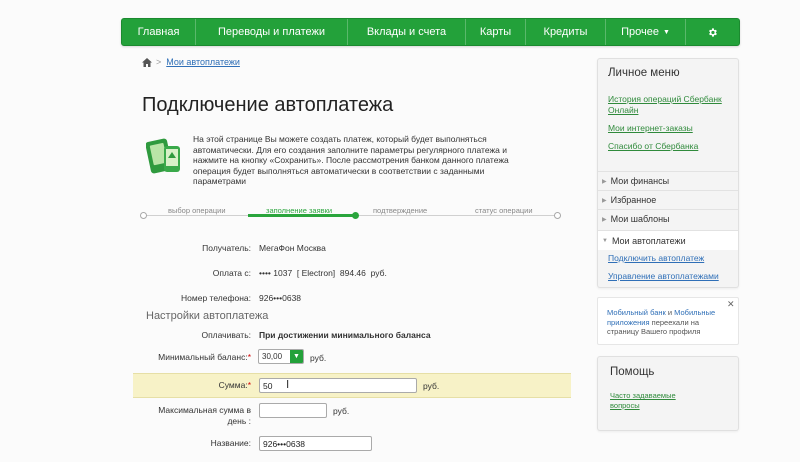 This screenshot has height=462, width=800. What do you see at coordinates (197, 210) in the screenshot?
I see `step-select-operation: выбор операции` at bounding box center [197, 210].